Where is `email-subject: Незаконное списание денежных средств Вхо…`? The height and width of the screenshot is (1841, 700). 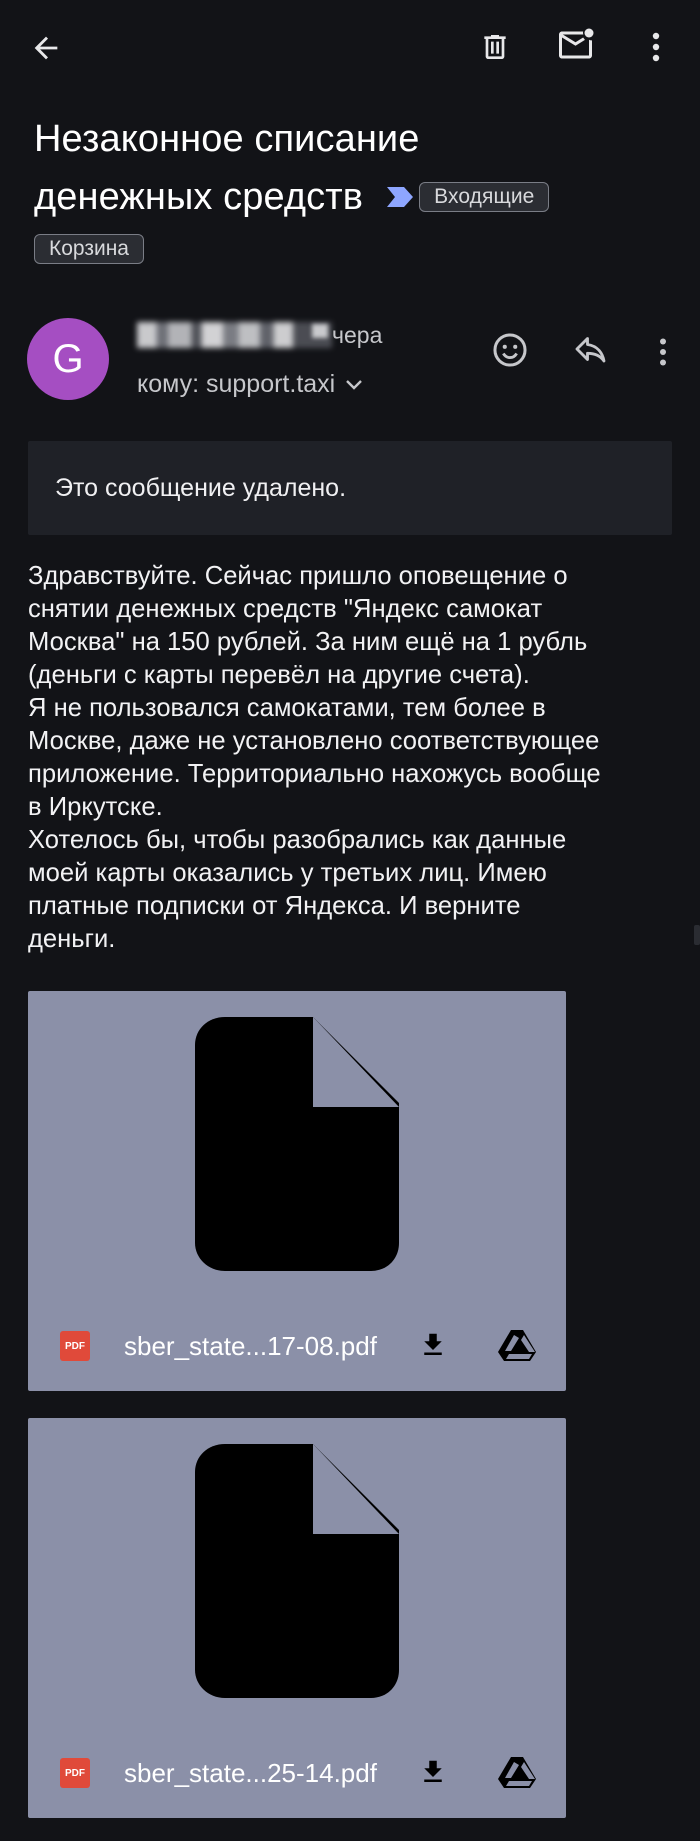
email-subject: Незаконное списание денежных средств Вхо… is located at coordinates (314, 168).